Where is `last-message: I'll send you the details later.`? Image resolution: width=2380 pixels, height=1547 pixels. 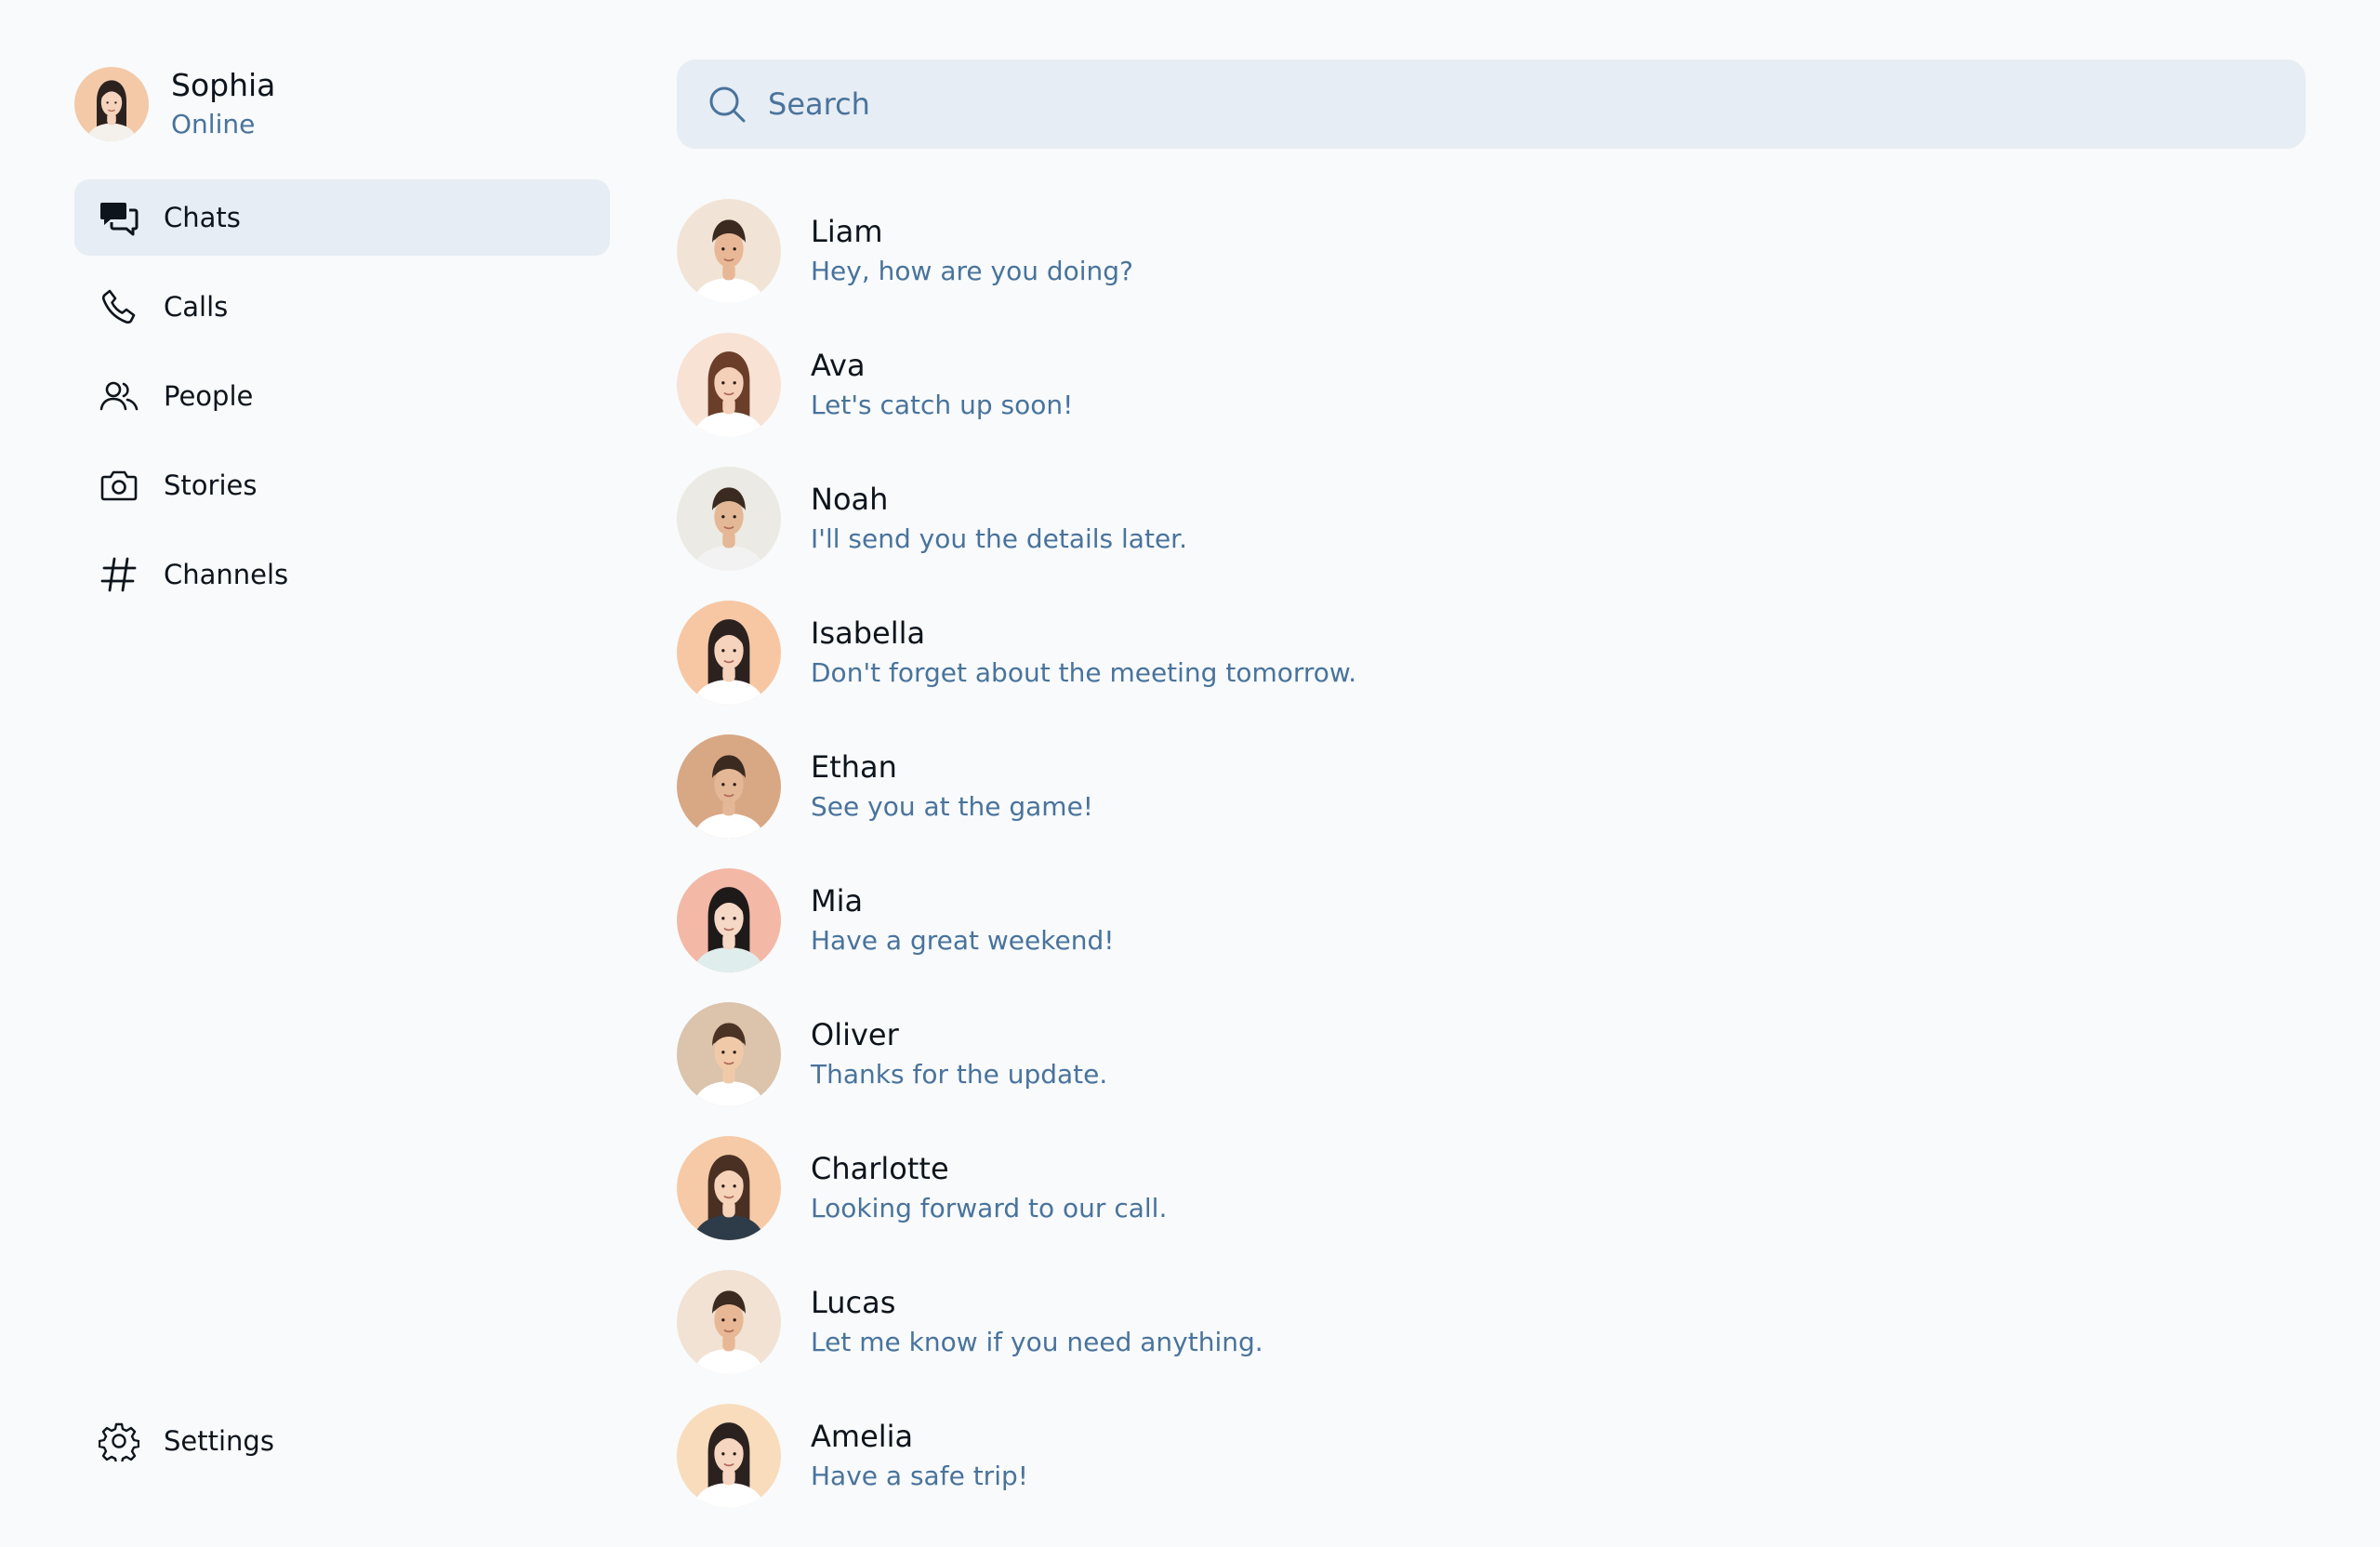 last-message: I'll send you the details later. is located at coordinates (999, 538).